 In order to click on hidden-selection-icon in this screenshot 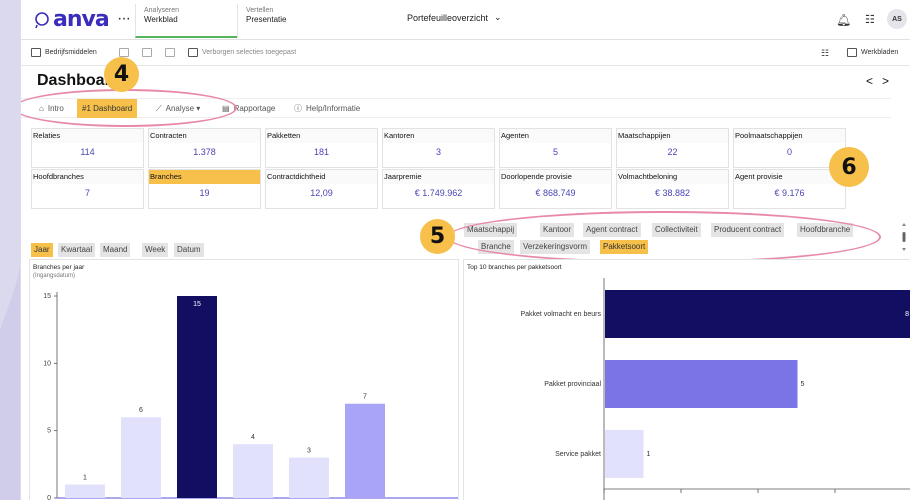, I will do `click(193, 52)`.